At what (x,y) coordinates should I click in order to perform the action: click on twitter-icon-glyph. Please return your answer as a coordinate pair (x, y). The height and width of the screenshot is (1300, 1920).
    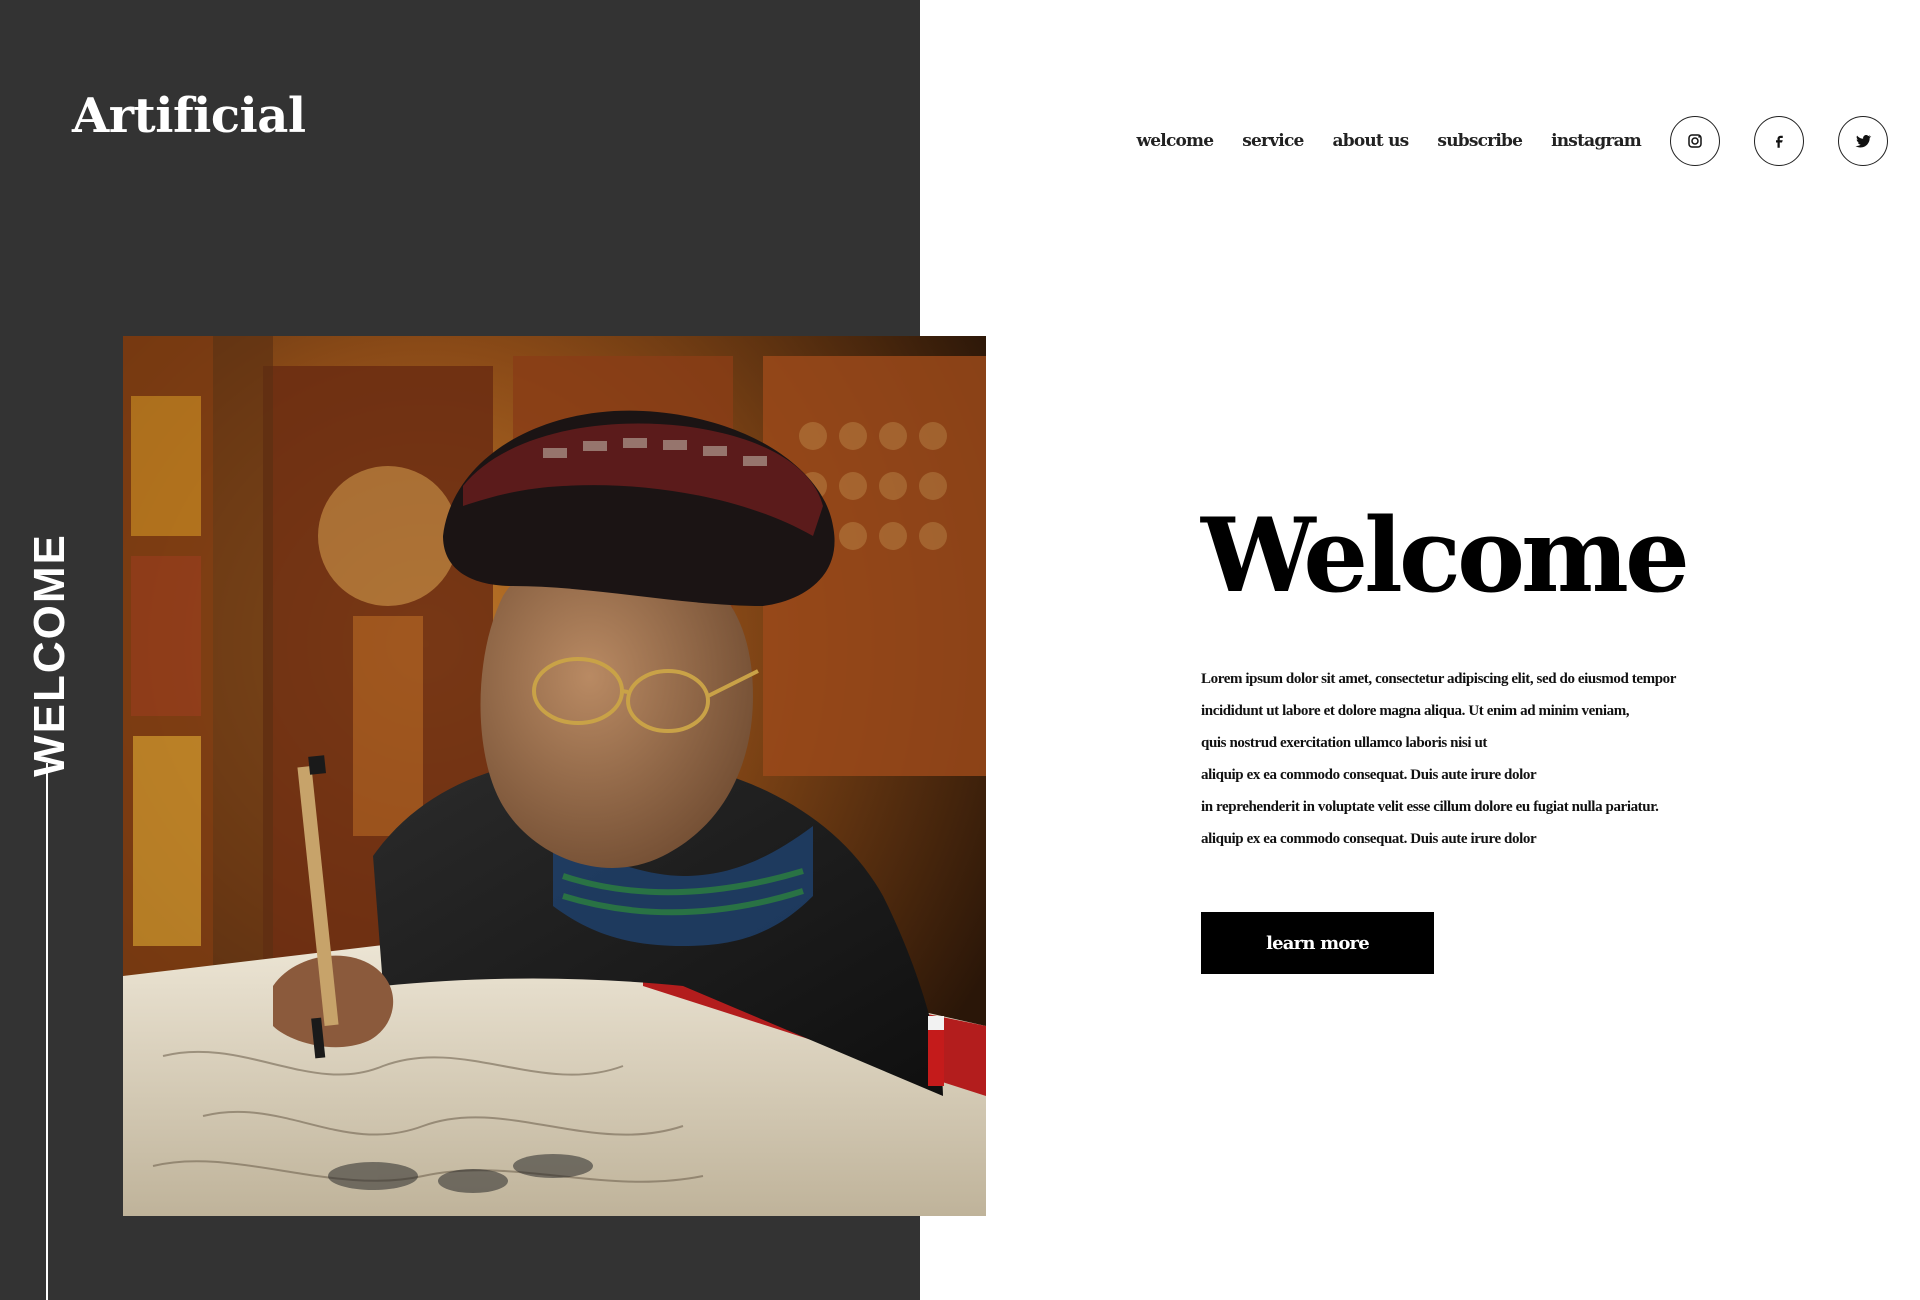
    Looking at the image, I should click on (1863, 141).